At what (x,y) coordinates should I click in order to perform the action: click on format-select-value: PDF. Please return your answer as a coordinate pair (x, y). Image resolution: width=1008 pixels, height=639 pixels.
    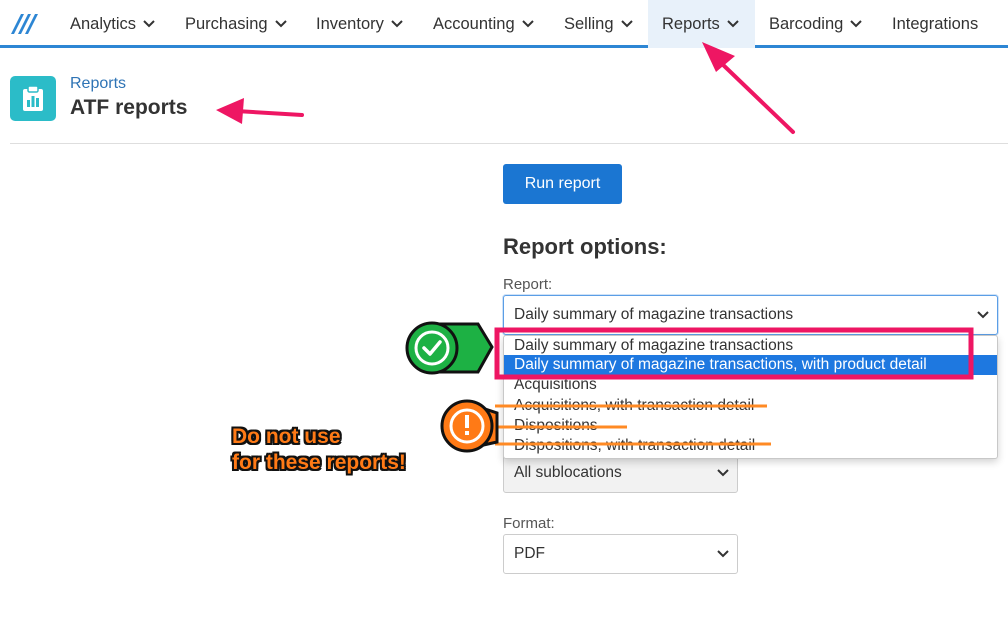
    Looking at the image, I should click on (529, 553).